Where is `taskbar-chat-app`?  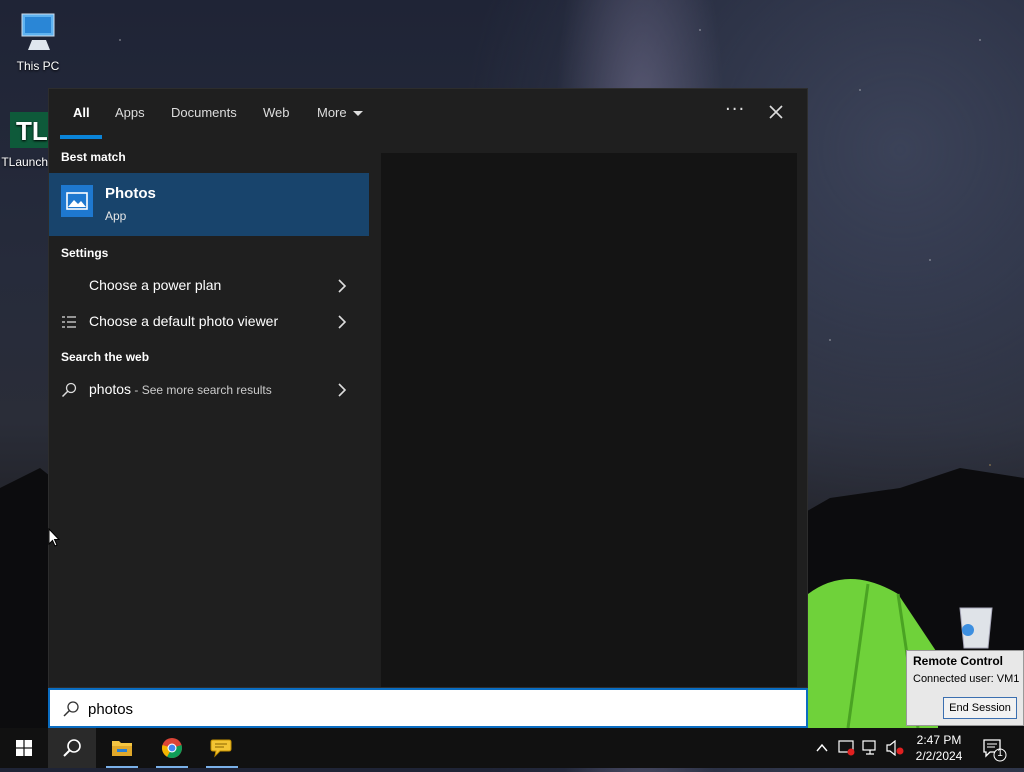
taskbar-chat-app is located at coordinates (222, 748).